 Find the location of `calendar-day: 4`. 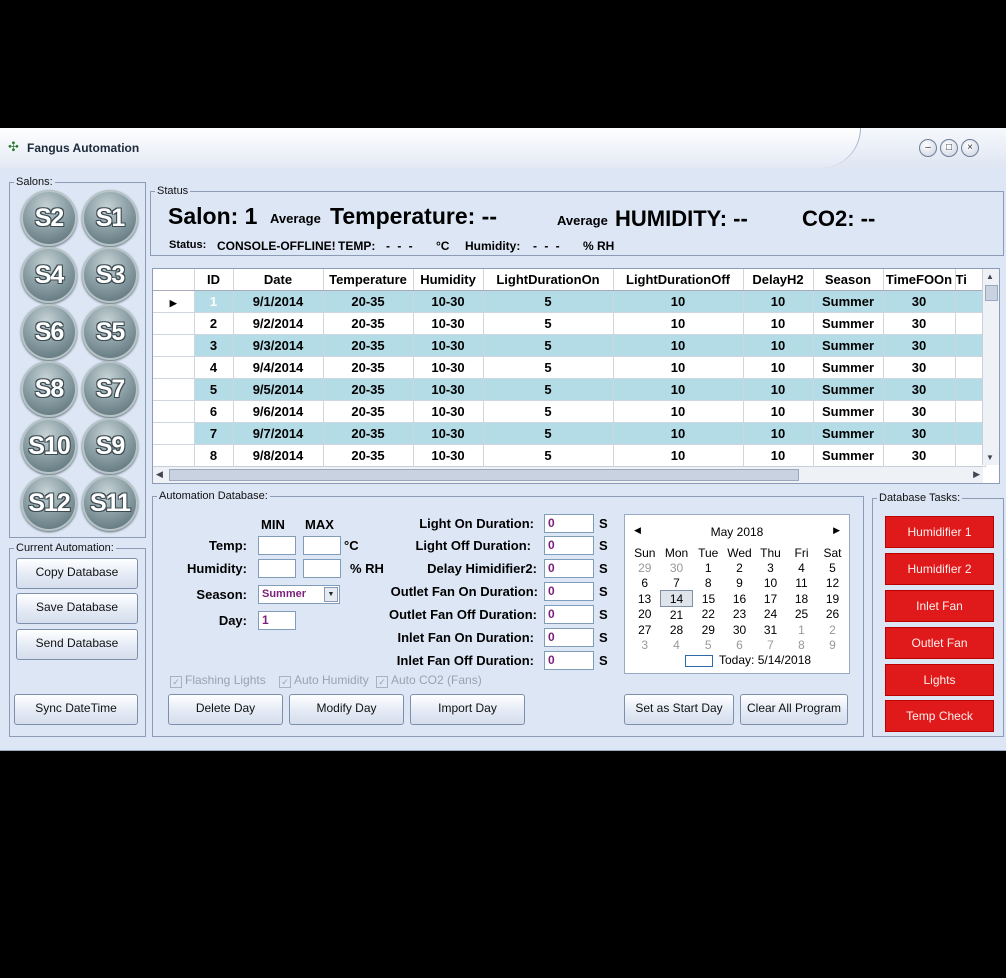

calendar-day: 4 is located at coordinates (677, 644).